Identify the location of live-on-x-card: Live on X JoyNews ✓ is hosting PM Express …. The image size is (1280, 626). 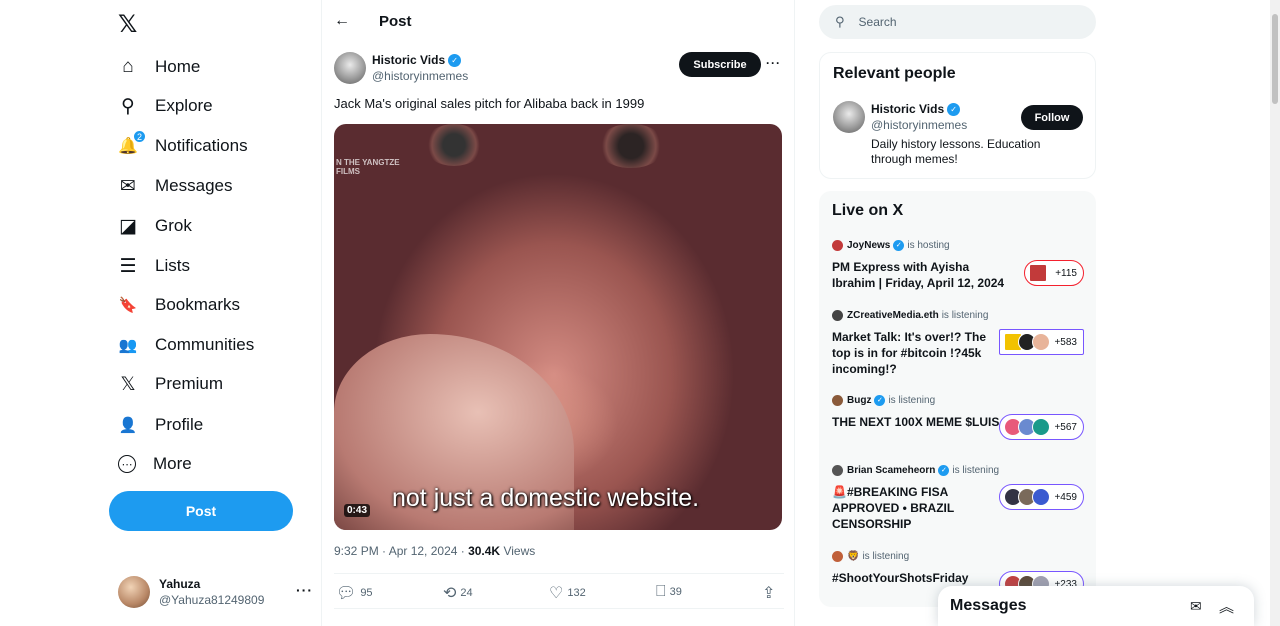
(957, 399).